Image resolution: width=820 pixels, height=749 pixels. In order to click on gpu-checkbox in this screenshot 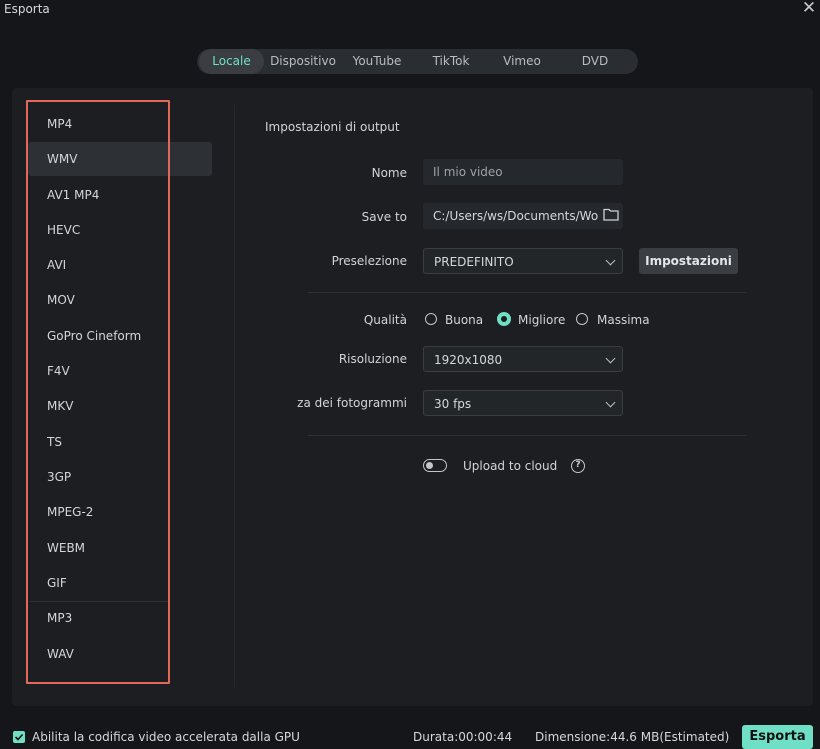, I will do `click(19, 737)`.